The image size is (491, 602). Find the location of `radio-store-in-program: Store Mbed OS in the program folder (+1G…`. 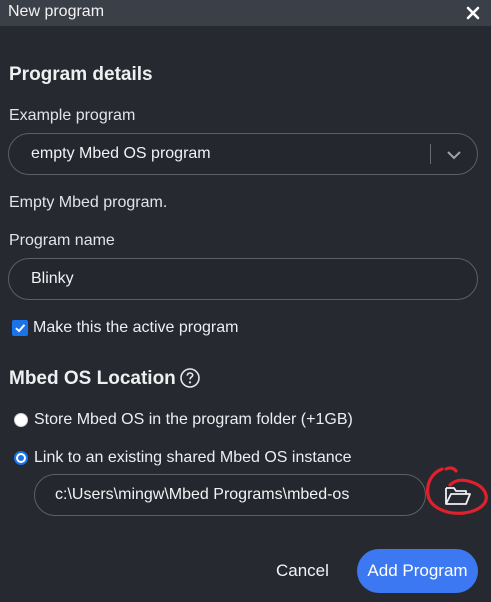

radio-store-in-program: Store Mbed OS in the program folder (+1G… is located at coordinates (183, 420).